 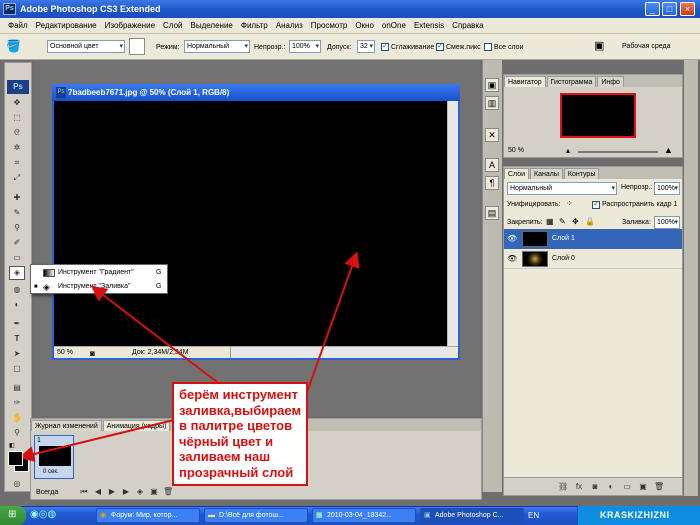 What do you see at coordinates (394, 25) in the screenshot?
I see `menu-onone: onOne` at bounding box center [394, 25].